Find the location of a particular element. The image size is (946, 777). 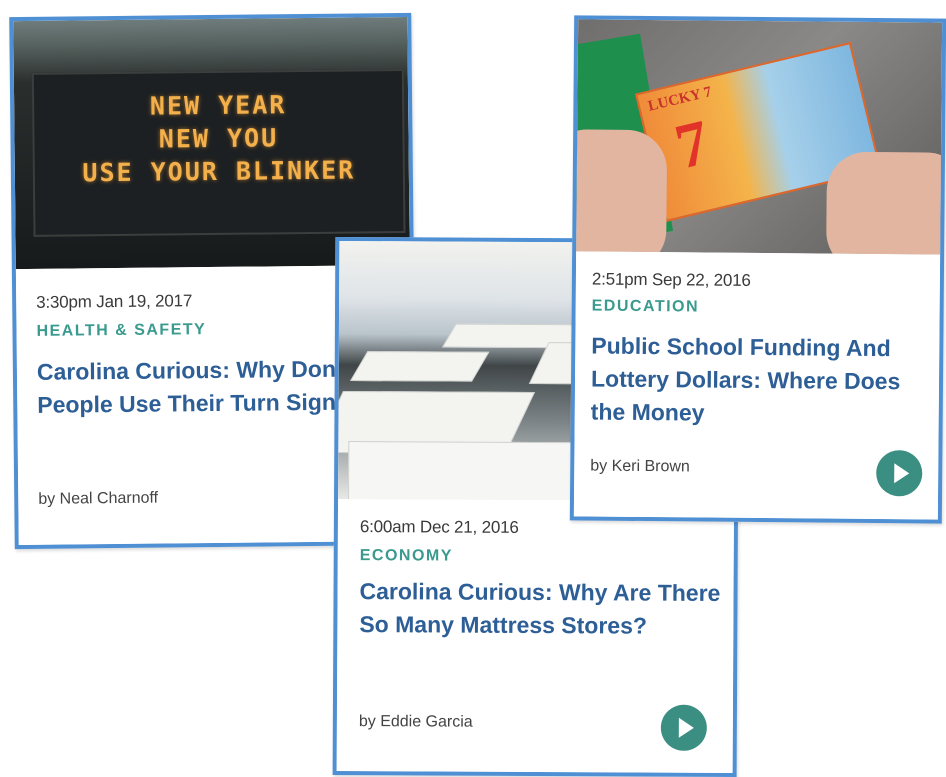

story-image-lottery-ticket: LUCKY 7 7 is located at coordinates (759, 137).